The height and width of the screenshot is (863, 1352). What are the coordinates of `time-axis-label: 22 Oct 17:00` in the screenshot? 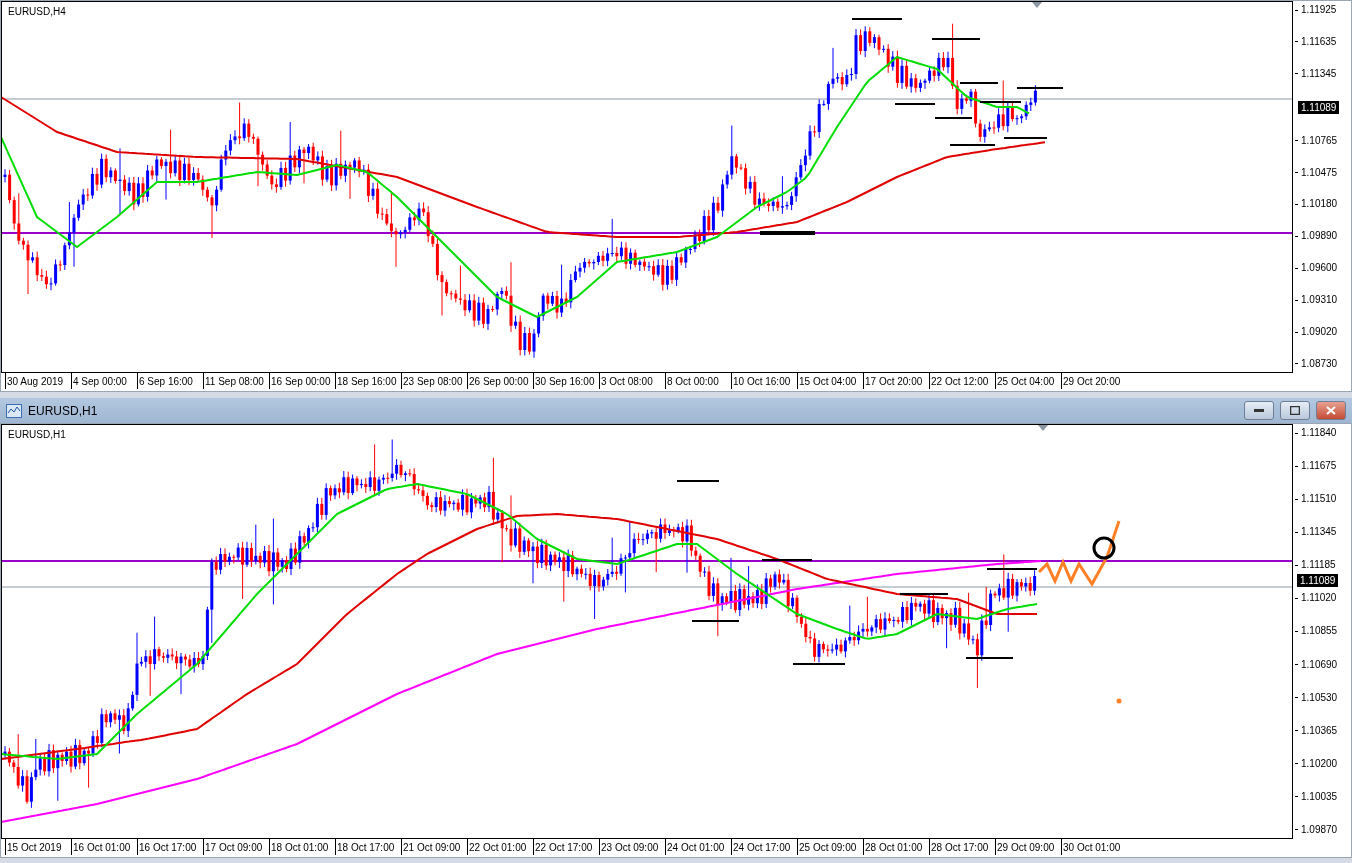 It's located at (566, 847).